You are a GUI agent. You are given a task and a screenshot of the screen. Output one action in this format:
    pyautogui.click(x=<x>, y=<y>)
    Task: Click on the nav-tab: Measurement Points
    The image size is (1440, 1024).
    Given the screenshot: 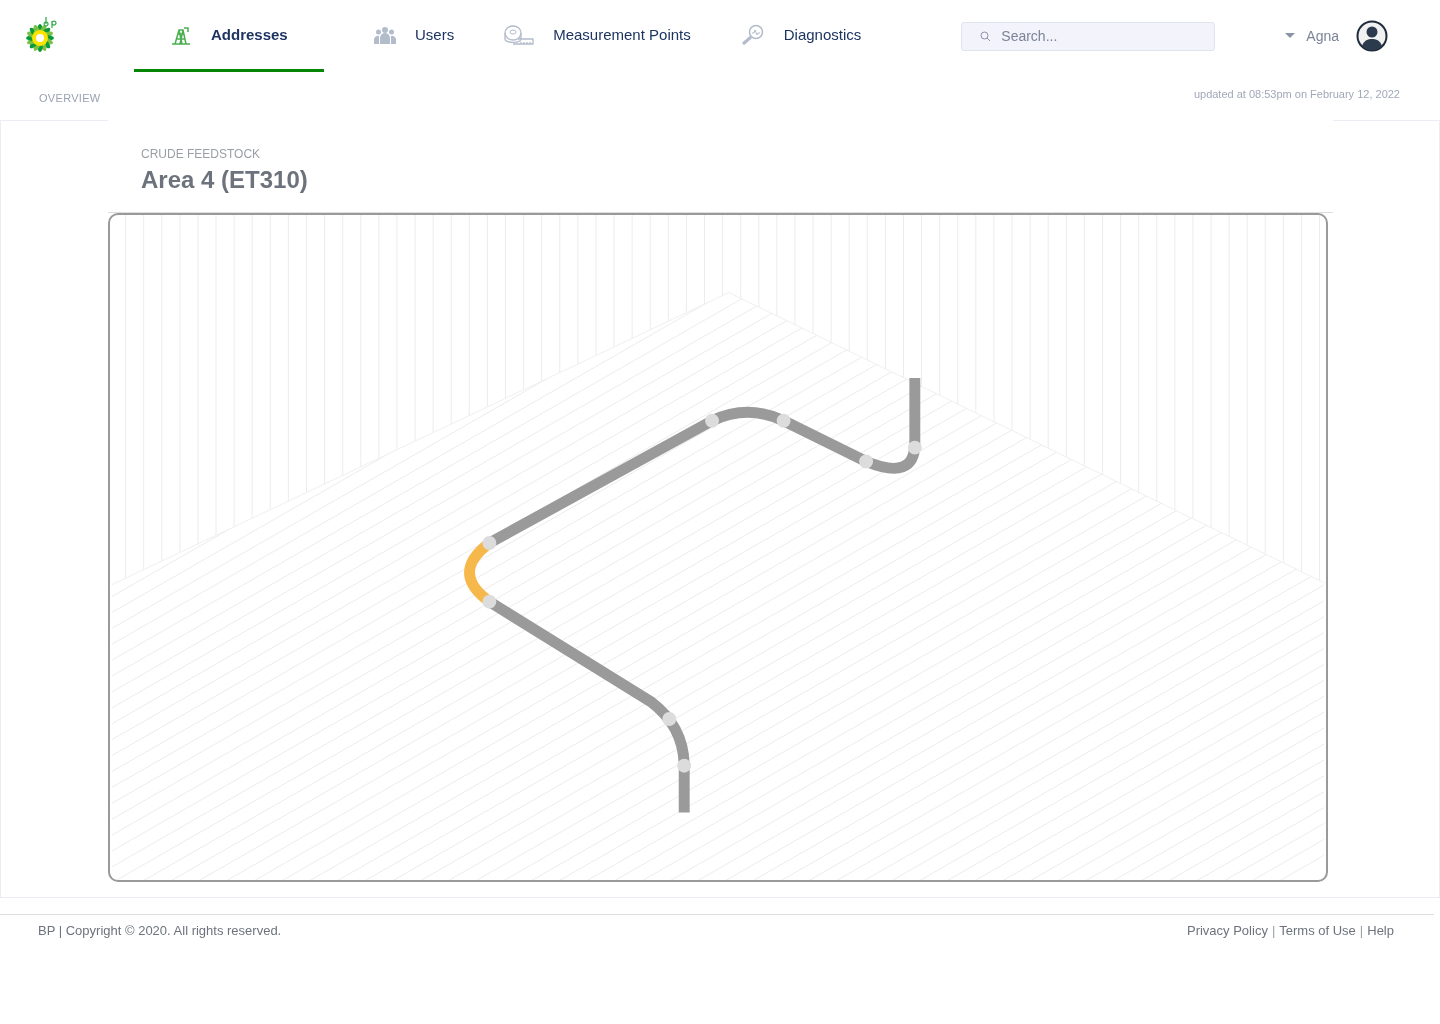 What is the action you would take?
    pyautogui.click(x=597, y=36)
    